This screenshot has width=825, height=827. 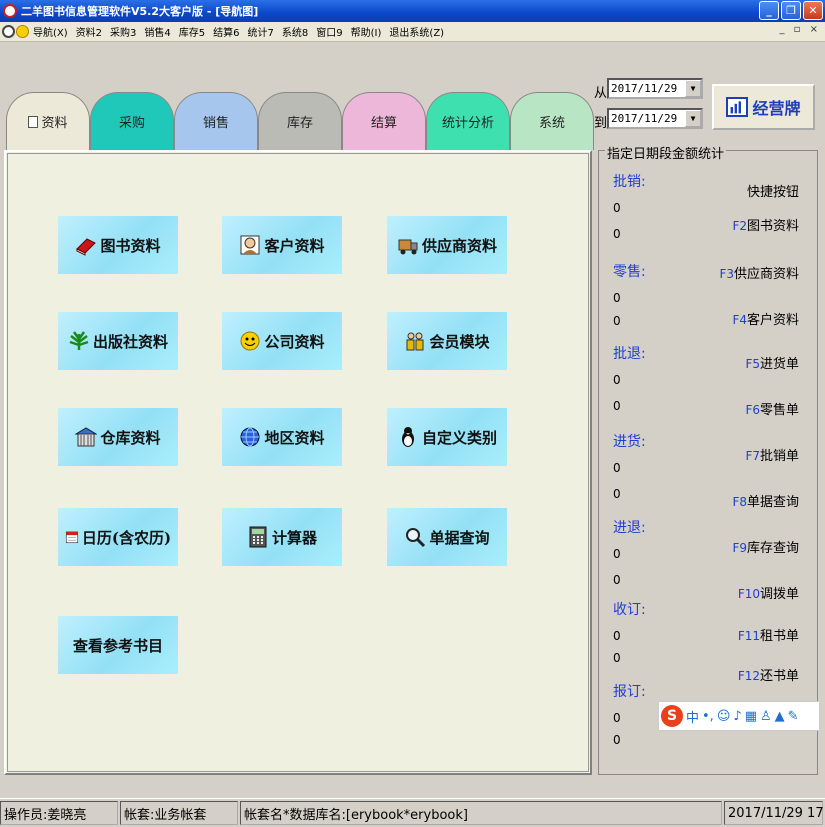 What do you see at coordinates (629, 442) in the screenshot?
I see `stat-purchase-label: 进货:` at bounding box center [629, 442].